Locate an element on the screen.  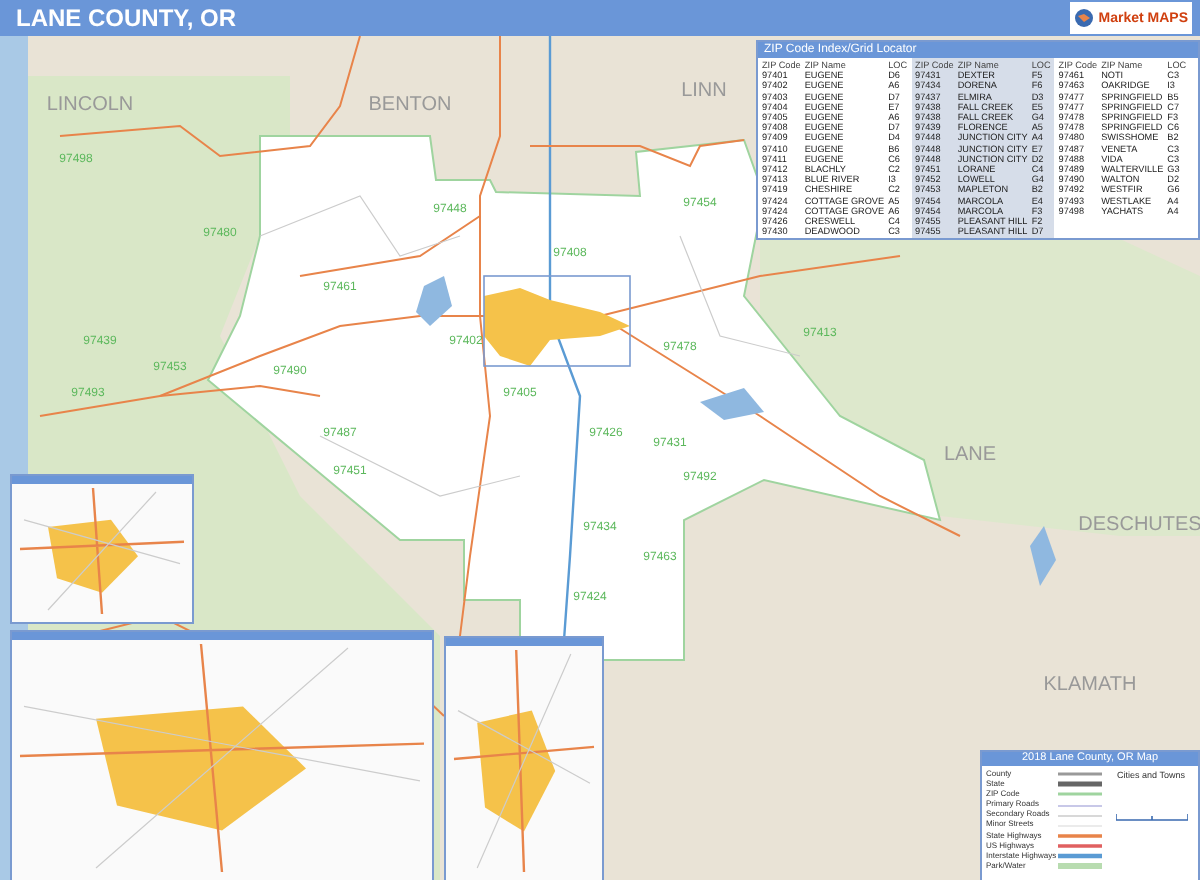
county-label: BENTON is located at coordinates (410, 105).